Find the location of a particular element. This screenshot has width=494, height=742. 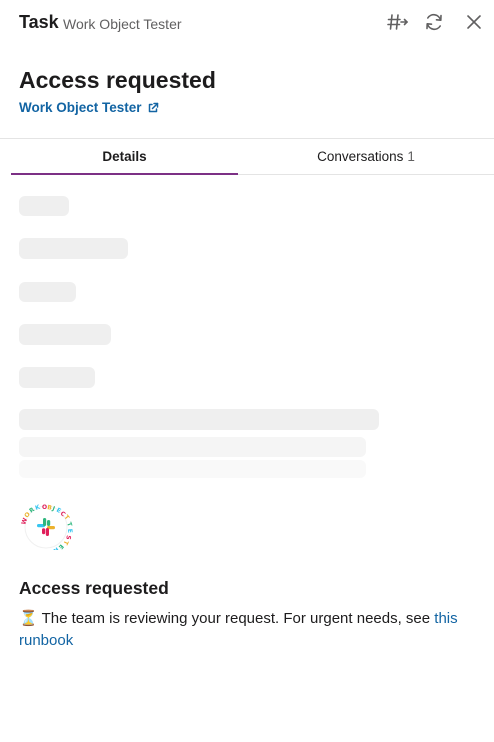

header-kind: Task is located at coordinates (39, 22).